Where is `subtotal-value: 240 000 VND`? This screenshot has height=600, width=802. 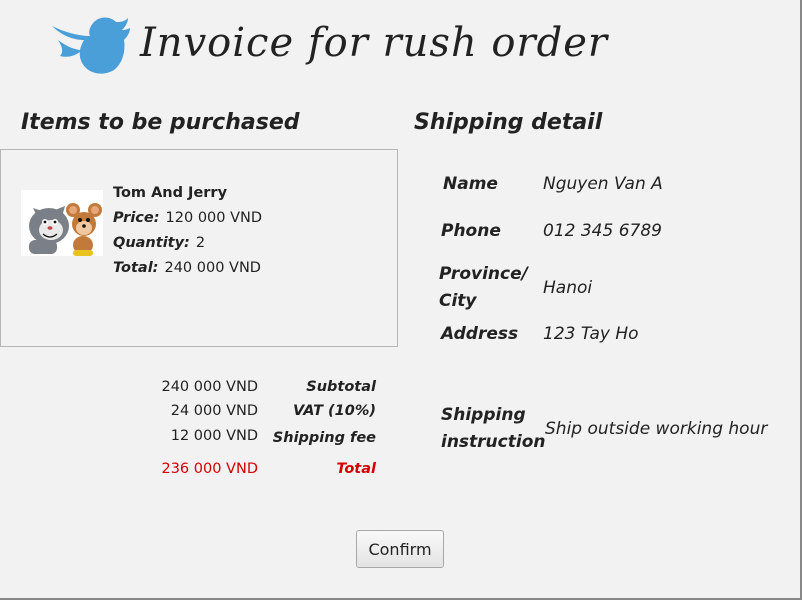 subtotal-value: 240 000 VND is located at coordinates (209, 387).